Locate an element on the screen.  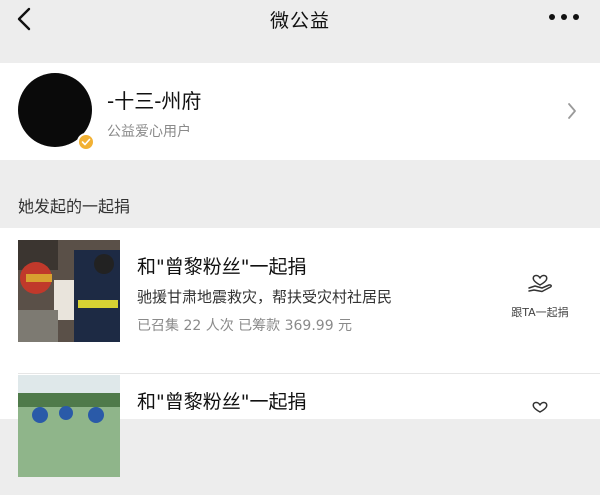
donate-together-button is located at coordinates (540, 425).